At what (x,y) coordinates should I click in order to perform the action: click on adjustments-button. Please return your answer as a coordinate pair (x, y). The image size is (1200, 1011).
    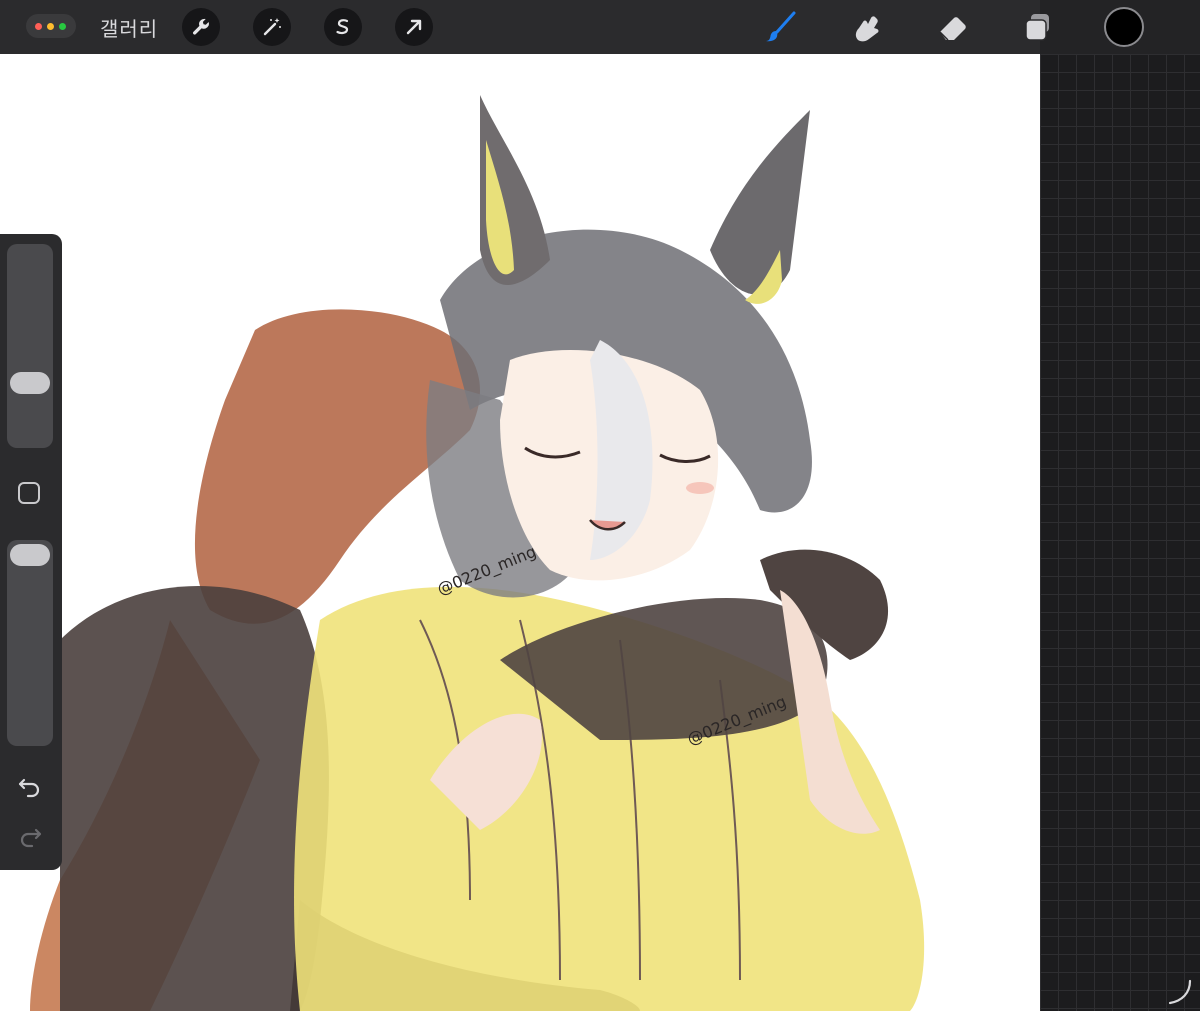
    Looking at the image, I should click on (272, 27).